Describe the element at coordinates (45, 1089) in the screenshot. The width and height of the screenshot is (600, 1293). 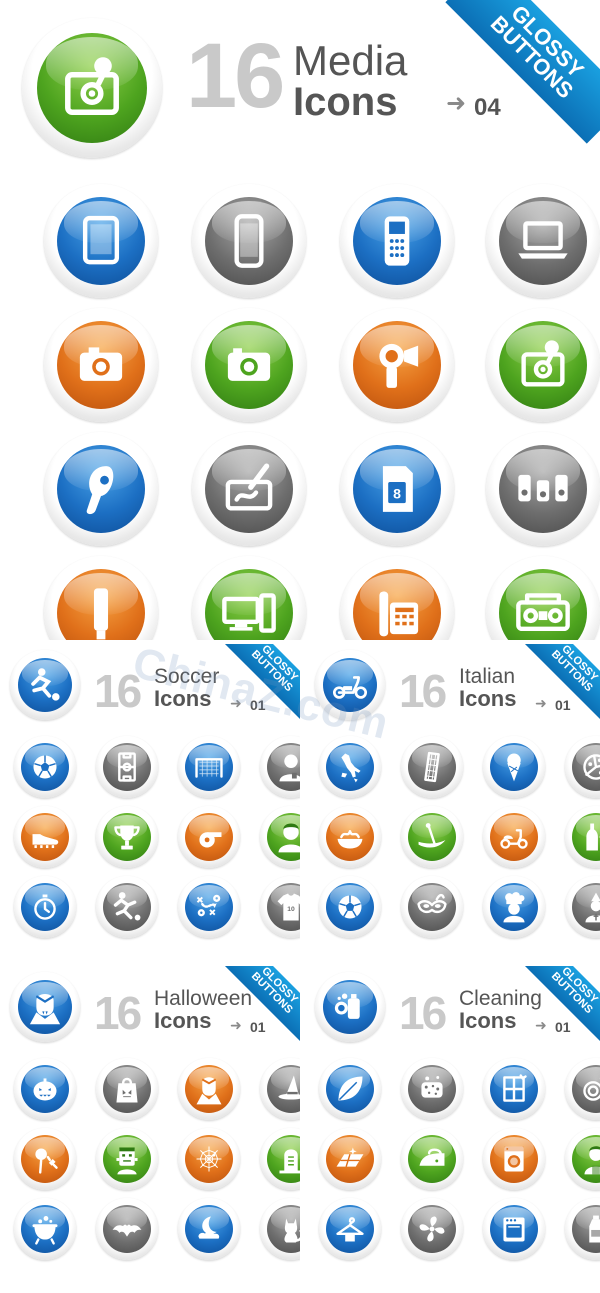
I see `pumpkin-button` at that location.